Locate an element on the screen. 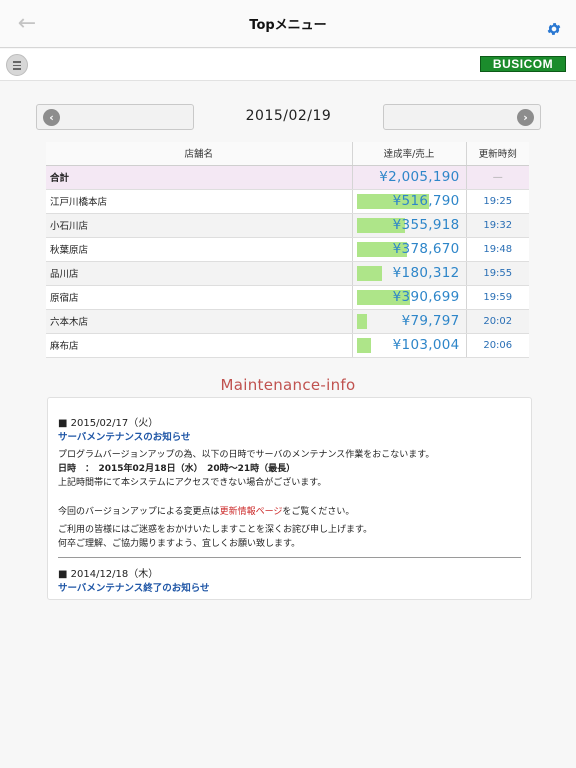 Image resolution: width=576 pixels, height=768 pixels. total-row: 合計 ¥2,005,190 — is located at coordinates (287, 177).